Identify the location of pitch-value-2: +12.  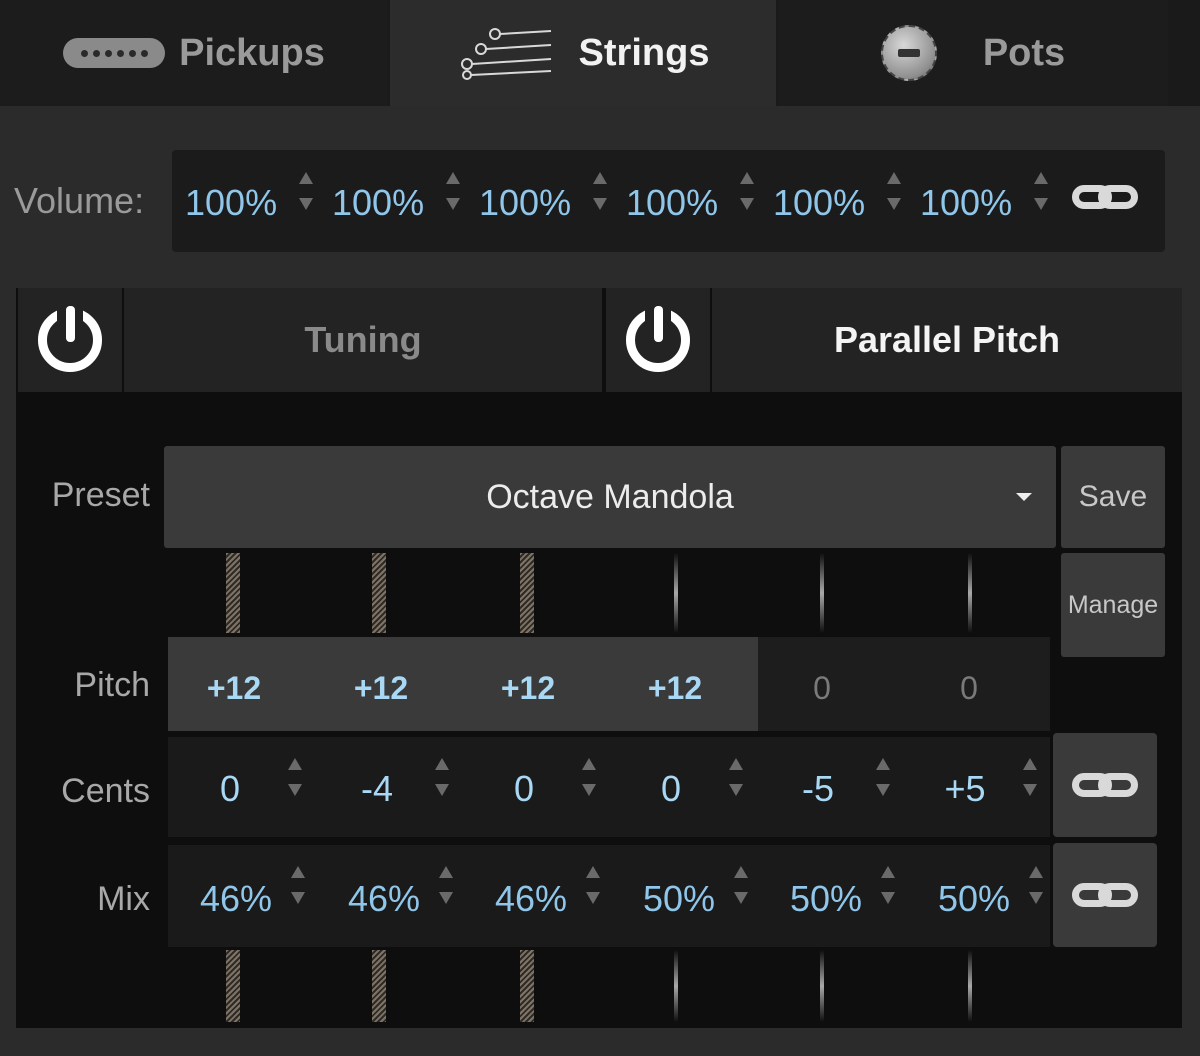
(381, 688).